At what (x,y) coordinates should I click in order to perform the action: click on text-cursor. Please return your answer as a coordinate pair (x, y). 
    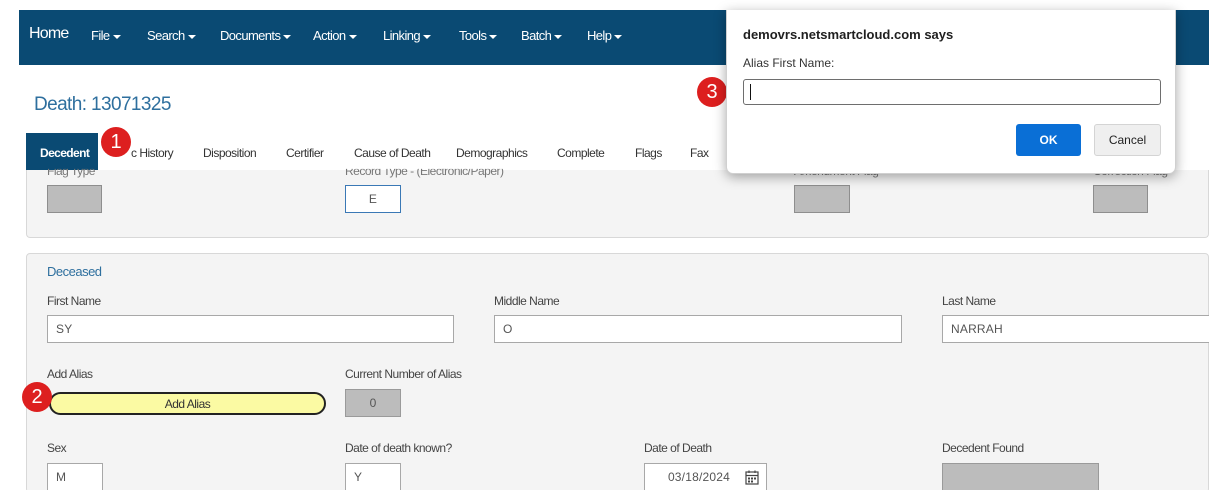
    Looking at the image, I should click on (750, 92).